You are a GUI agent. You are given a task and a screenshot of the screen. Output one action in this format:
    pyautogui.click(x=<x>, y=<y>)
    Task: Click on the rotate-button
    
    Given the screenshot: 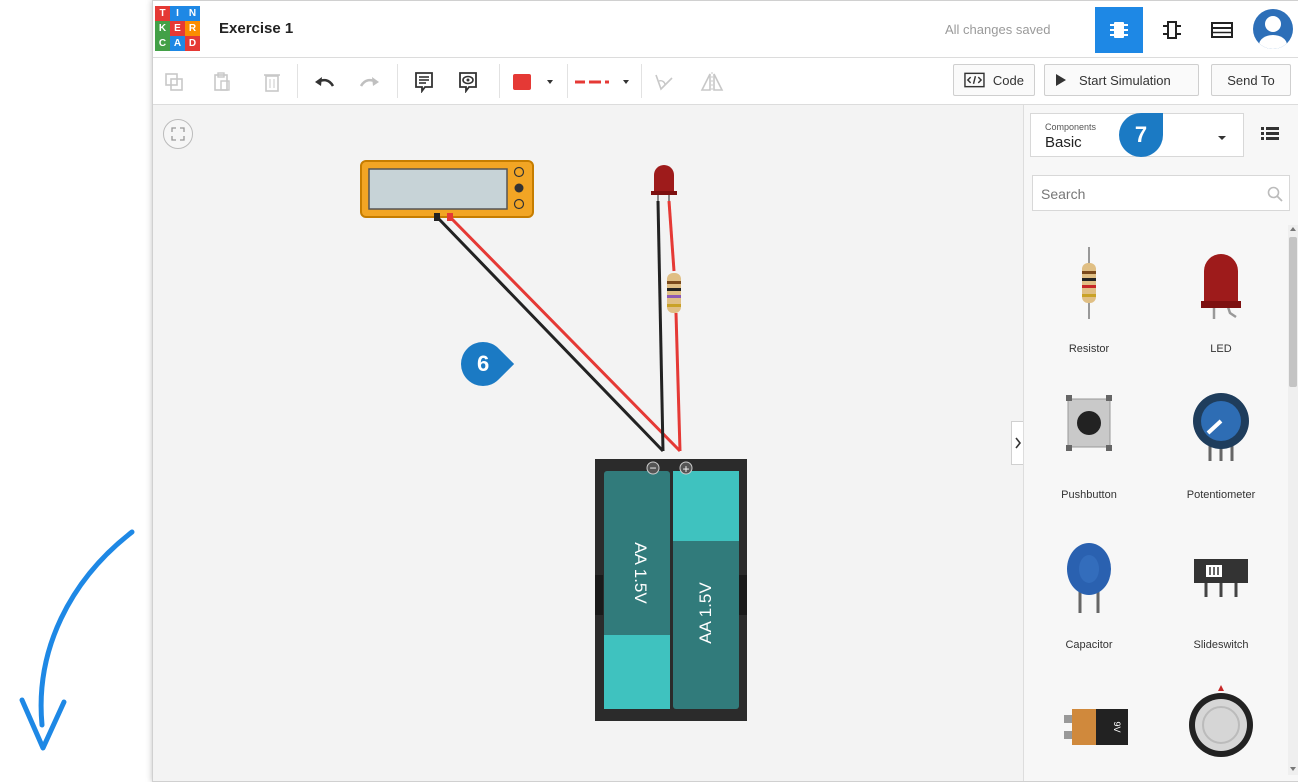 What is the action you would take?
    pyautogui.click(x=664, y=82)
    